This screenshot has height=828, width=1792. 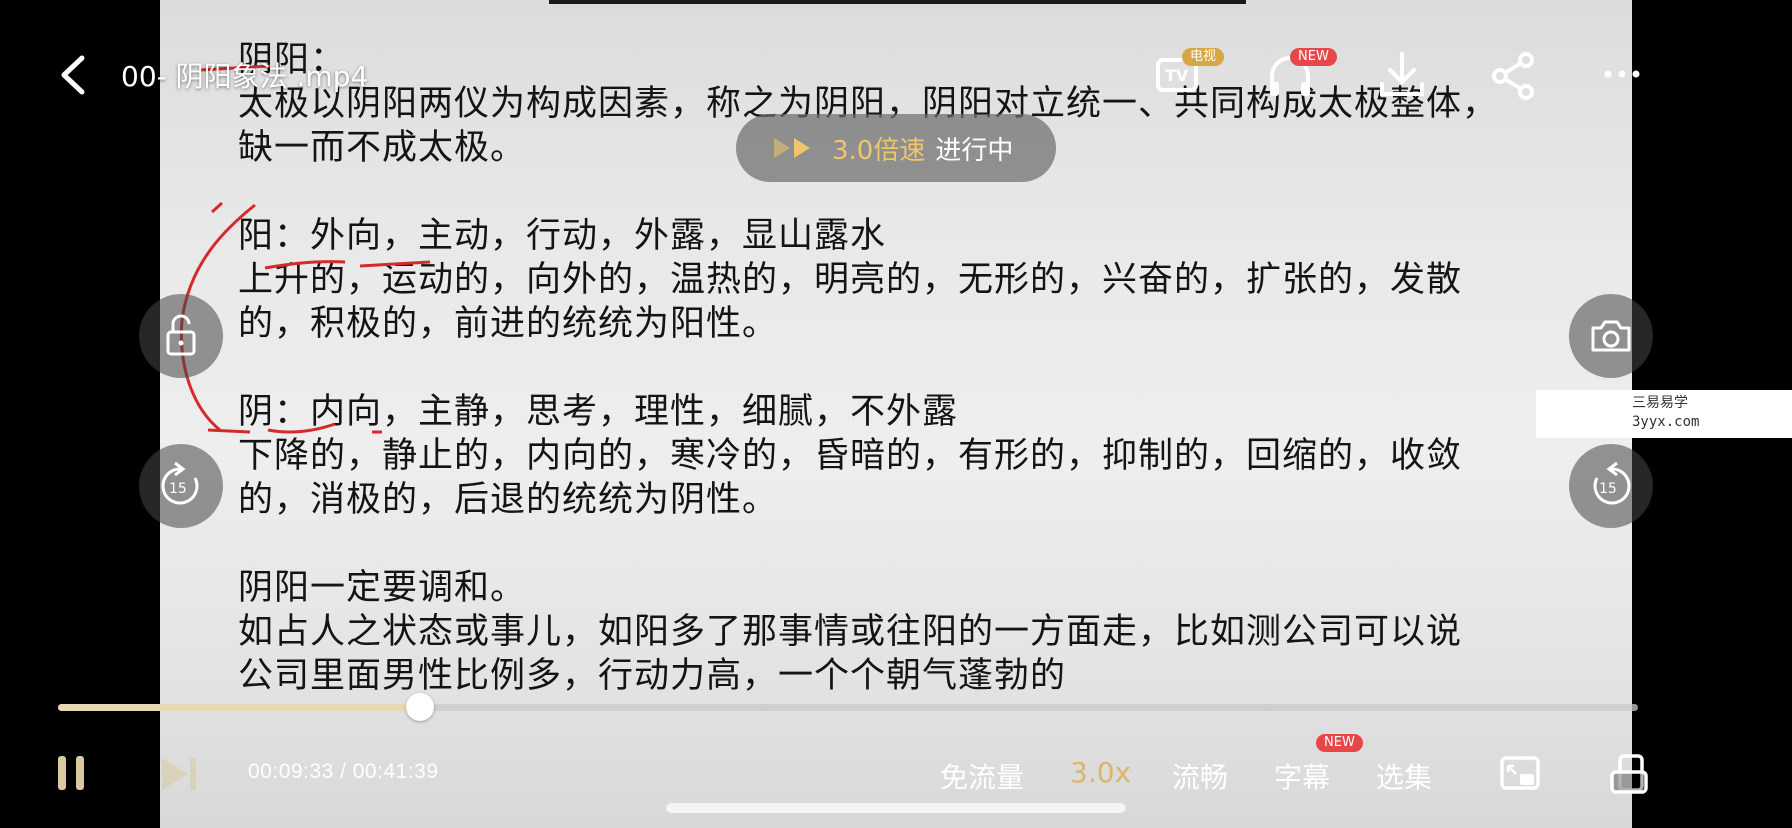 What do you see at coordinates (1660, 403) in the screenshot?
I see `watermark-line: 三易易学` at bounding box center [1660, 403].